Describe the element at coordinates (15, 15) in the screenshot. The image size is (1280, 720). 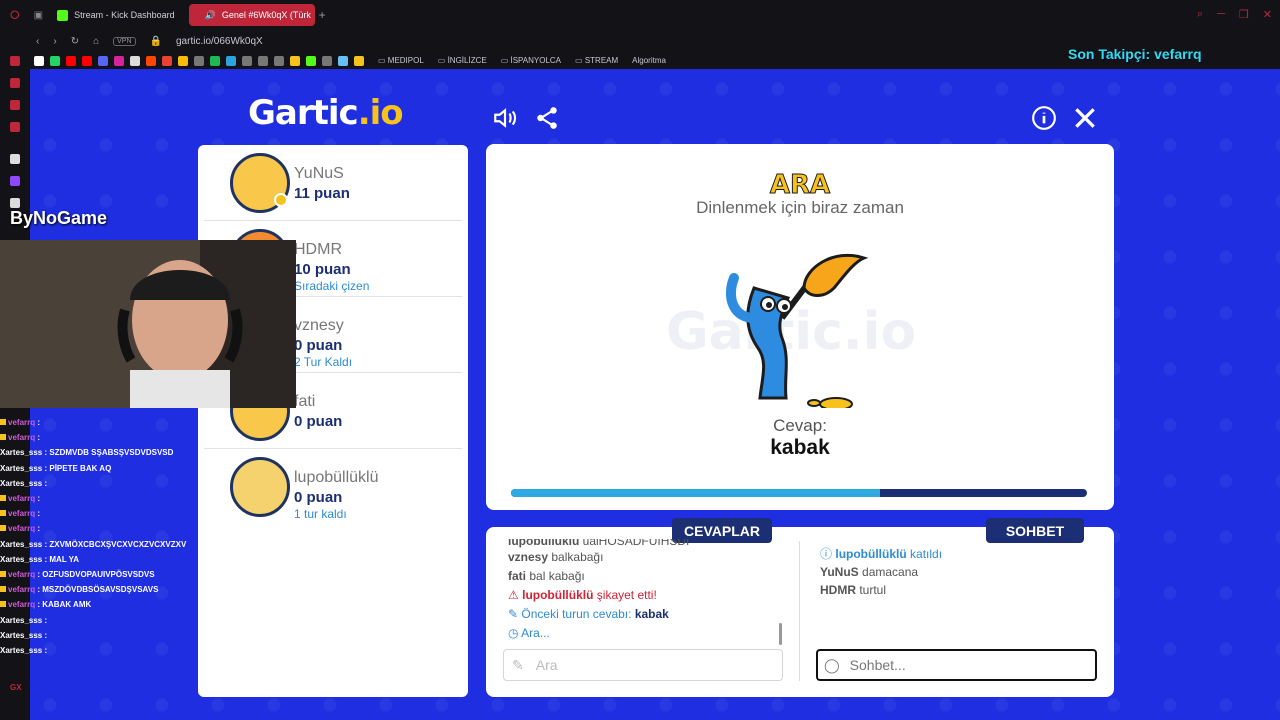
I see `opera-logo-icon: ⭘` at that location.